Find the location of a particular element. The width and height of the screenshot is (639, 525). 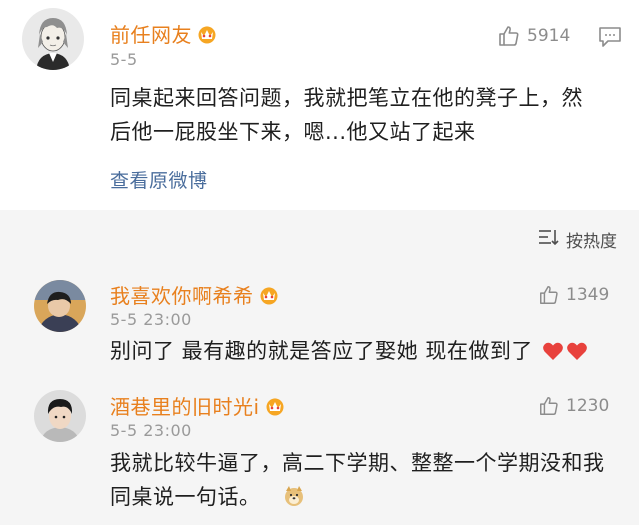

reply-content-text: 同桌说一句话。 is located at coordinates (185, 497).